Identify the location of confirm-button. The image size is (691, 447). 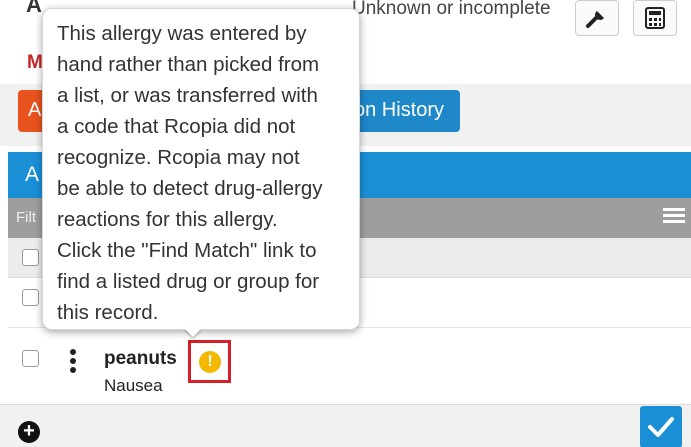
(661, 426).